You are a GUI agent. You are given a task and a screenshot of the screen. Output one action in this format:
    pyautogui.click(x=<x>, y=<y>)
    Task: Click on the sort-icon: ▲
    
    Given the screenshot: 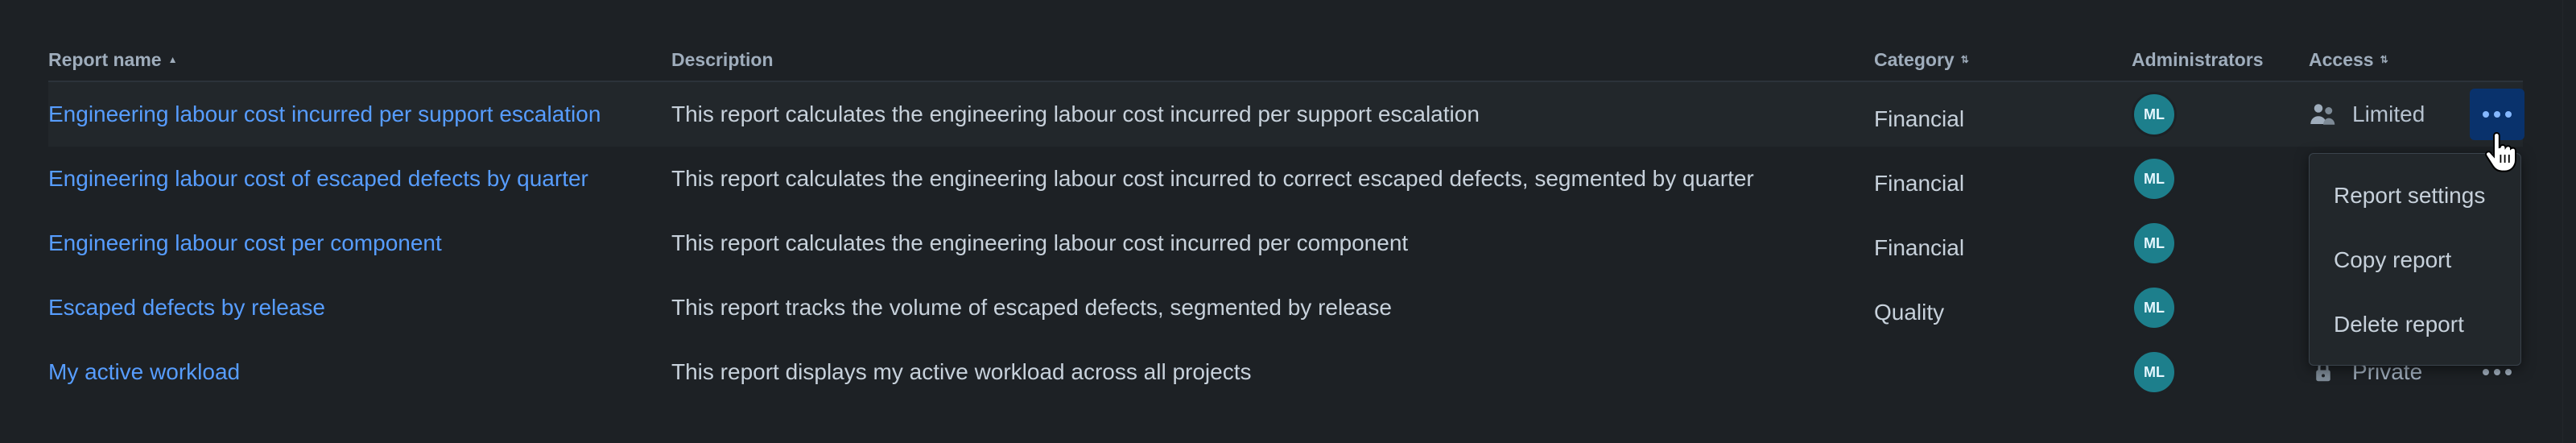 What is the action you would take?
    pyautogui.click(x=172, y=59)
    